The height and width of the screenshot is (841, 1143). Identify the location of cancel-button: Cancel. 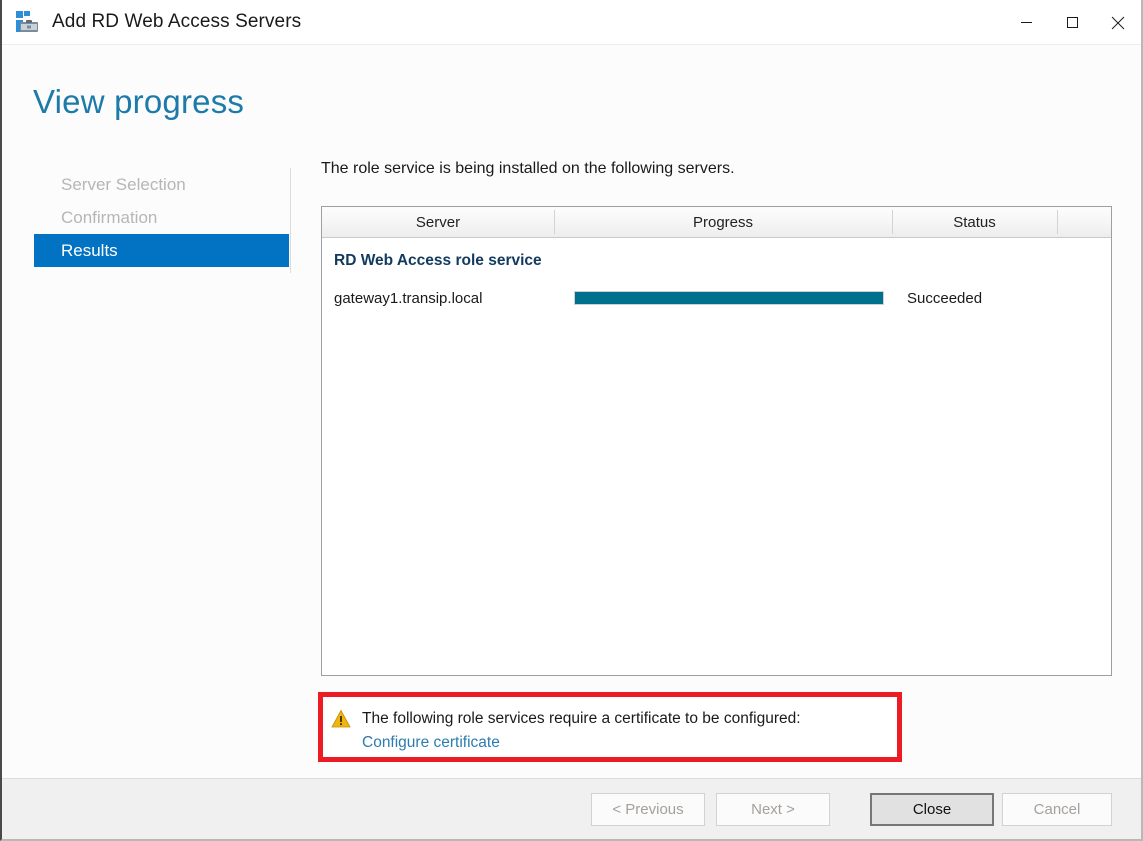
(1057, 809).